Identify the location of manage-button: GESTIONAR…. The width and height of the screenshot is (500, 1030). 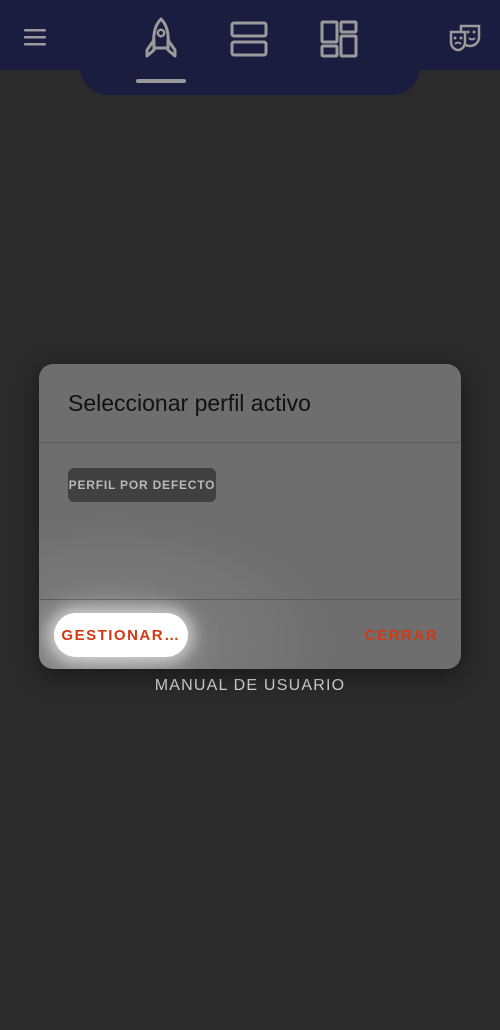
(121, 635).